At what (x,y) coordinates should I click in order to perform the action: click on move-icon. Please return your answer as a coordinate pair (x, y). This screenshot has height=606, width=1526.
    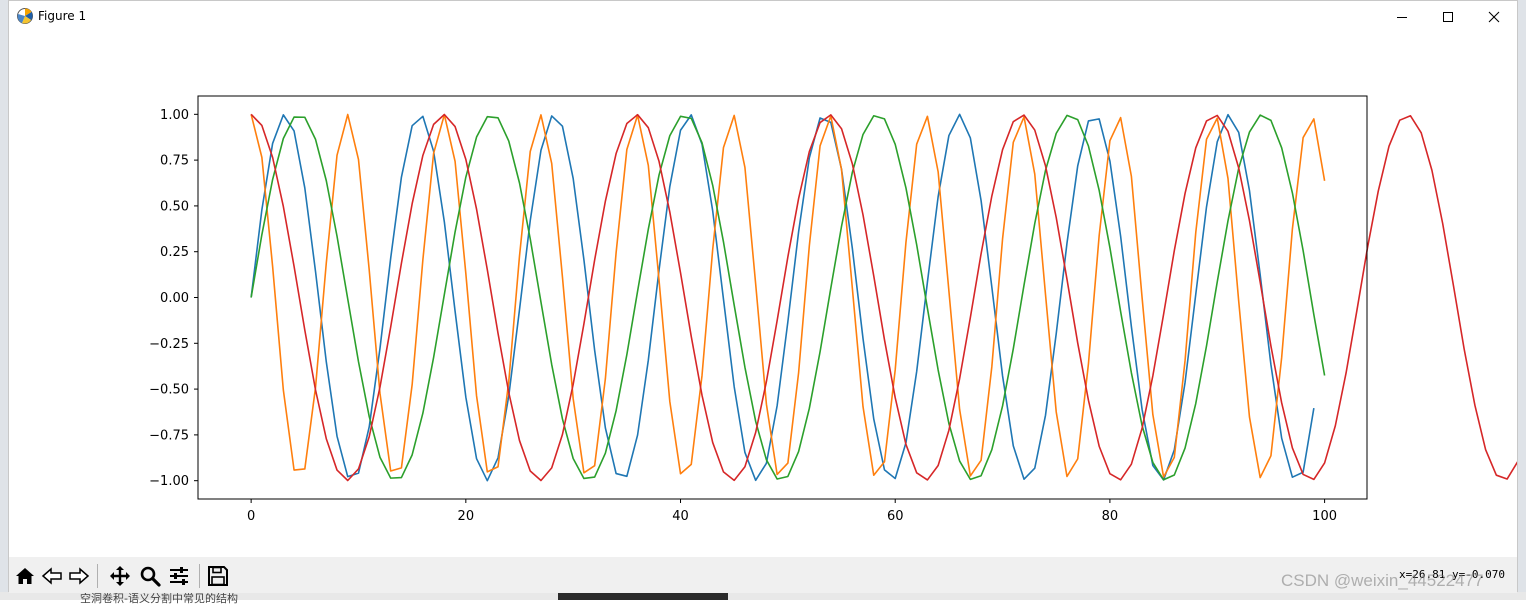
    Looking at the image, I should click on (120, 576).